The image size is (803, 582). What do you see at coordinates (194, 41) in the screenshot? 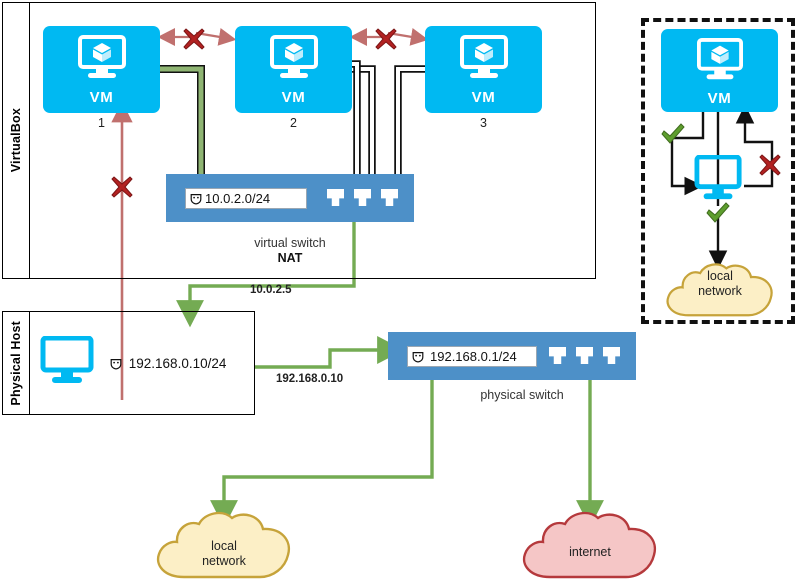
I see `cross-icon-vm1-vm2-blocked` at bounding box center [194, 41].